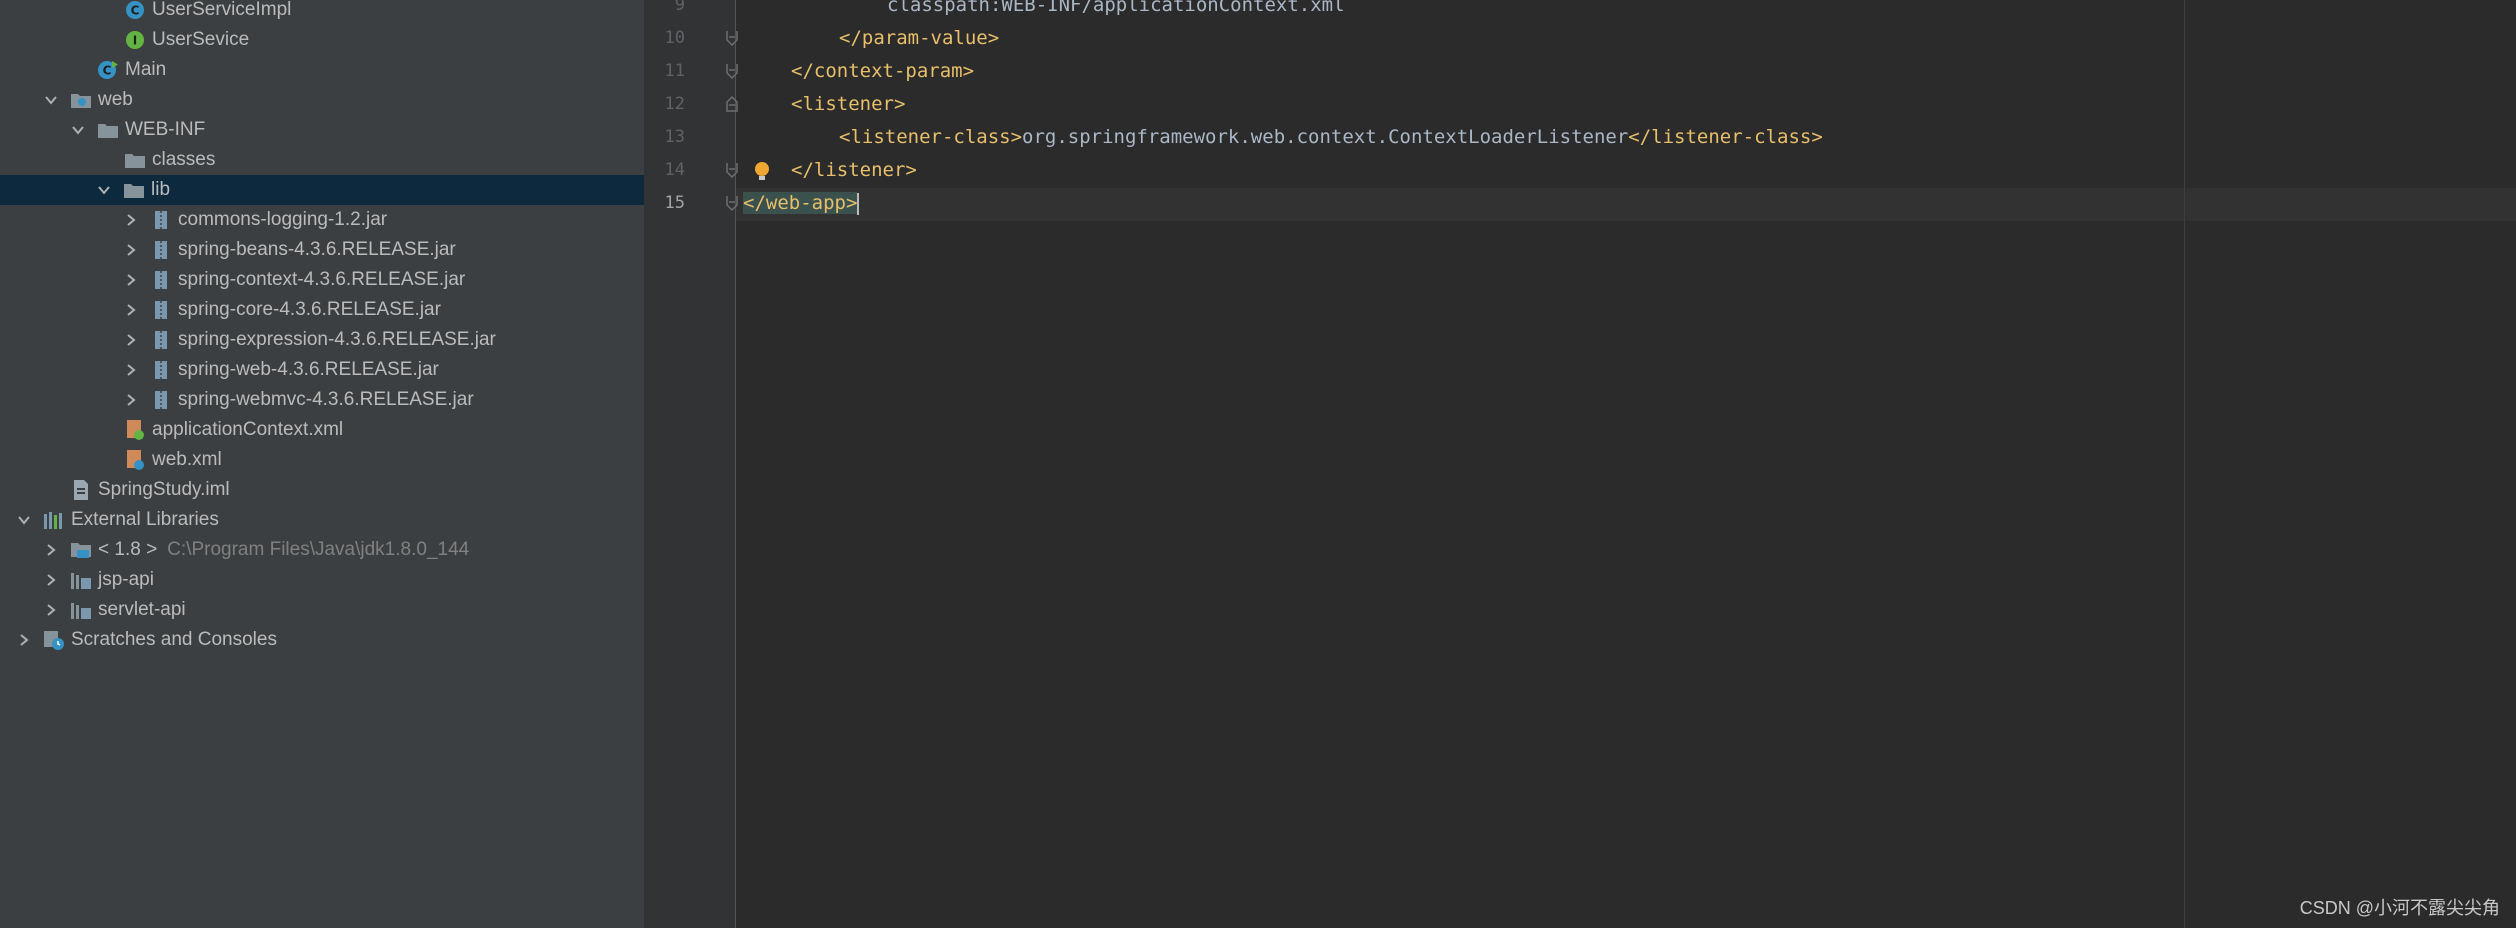  What do you see at coordinates (674, 203) in the screenshot?
I see `line-number: 15` at bounding box center [674, 203].